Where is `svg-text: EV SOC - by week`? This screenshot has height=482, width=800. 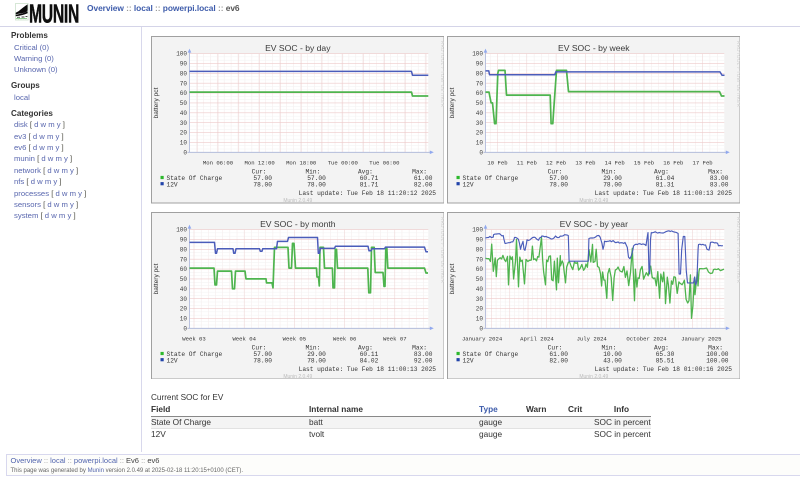 svg-text: EV SOC - by week is located at coordinates (593, 48).